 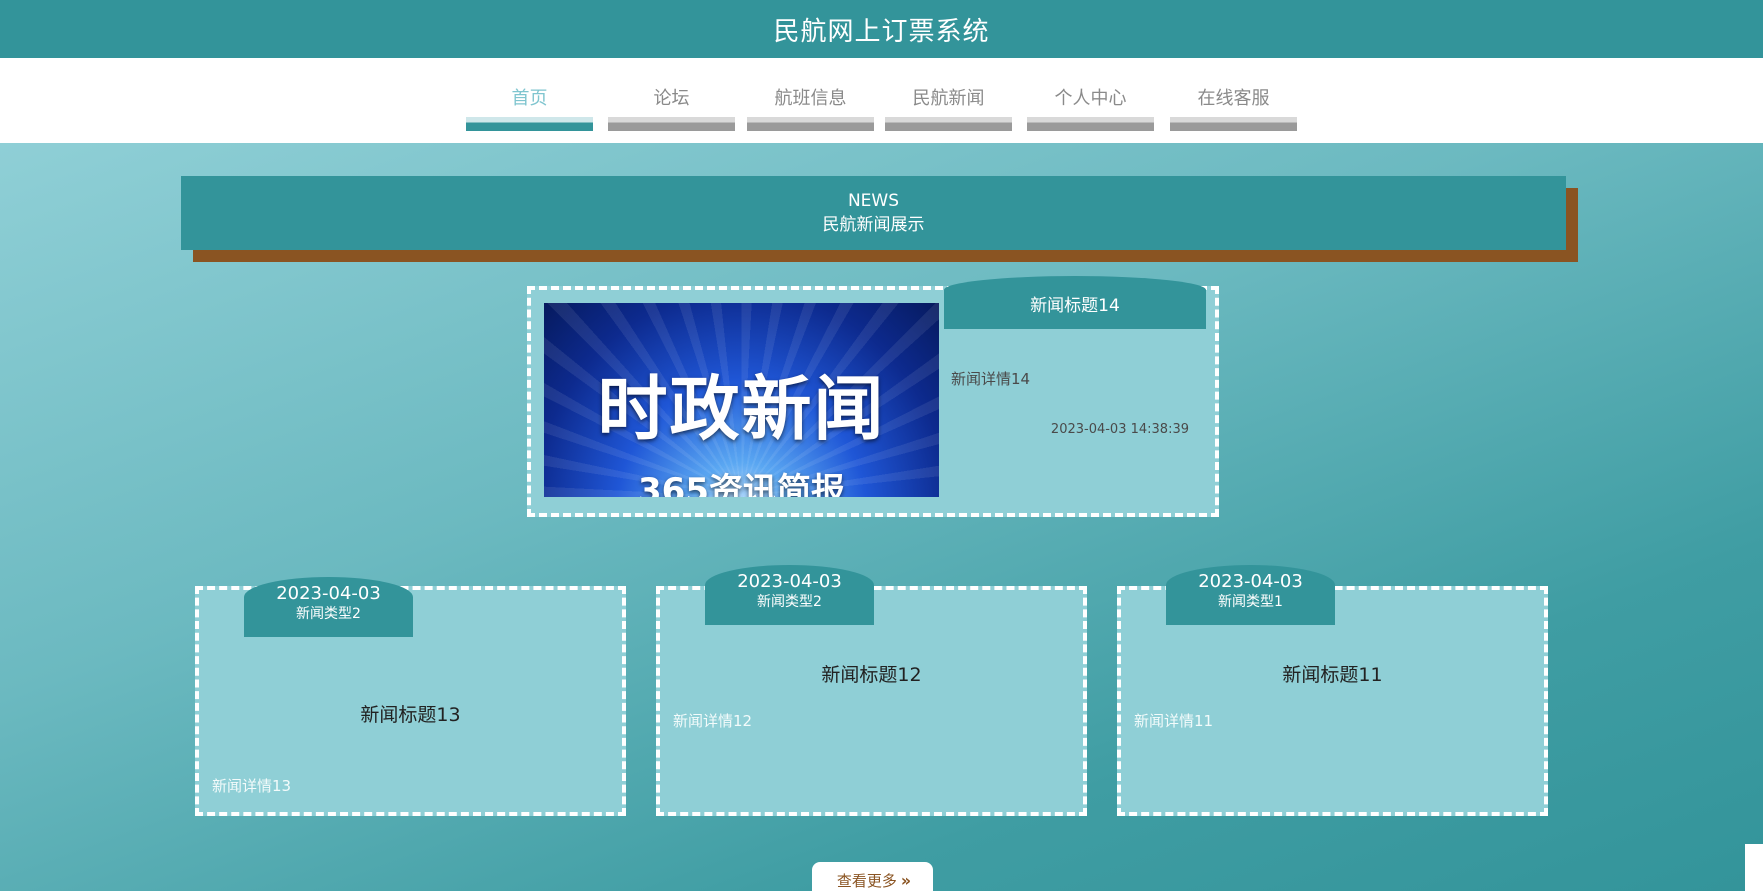 I want to click on double-chevron-right-icon: ››, so click(x=905, y=880).